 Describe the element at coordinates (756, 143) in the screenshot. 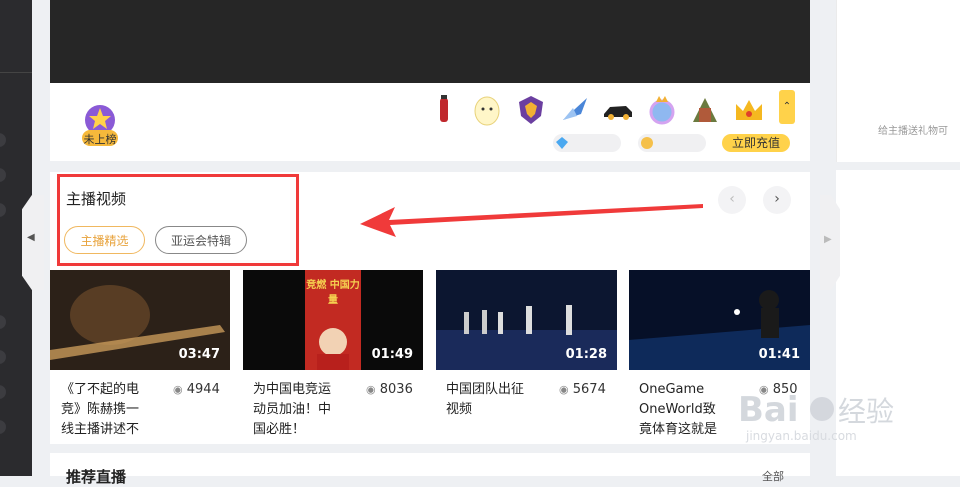

I see `recharge-button: 立即充值` at that location.